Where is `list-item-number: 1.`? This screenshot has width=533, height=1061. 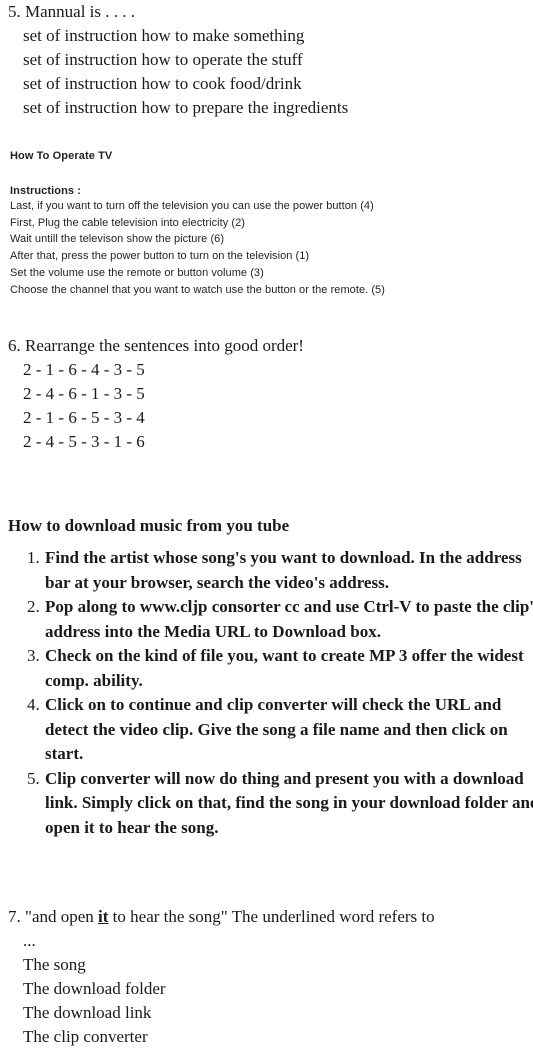 list-item-number: 1. is located at coordinates (33, 557).